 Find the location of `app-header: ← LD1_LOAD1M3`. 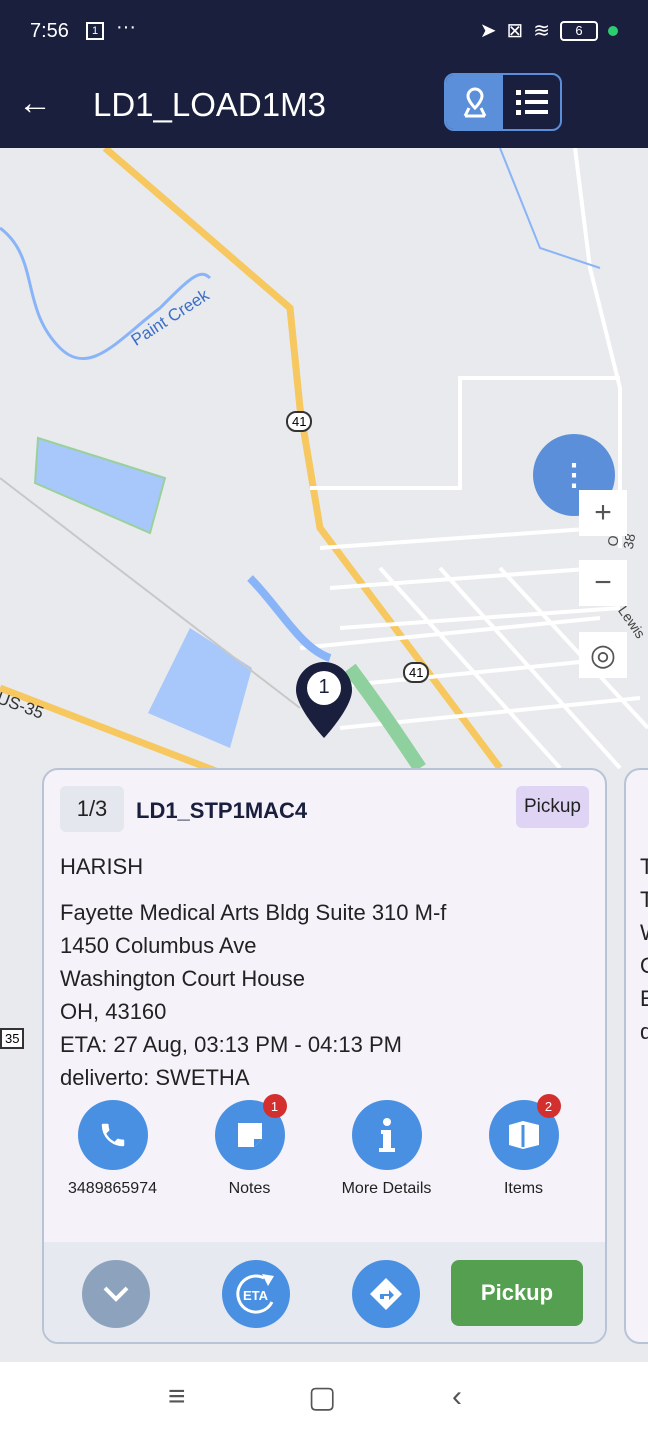

app-header: ← LD1_LOAD1M3 is located at coordinates (324, 105).